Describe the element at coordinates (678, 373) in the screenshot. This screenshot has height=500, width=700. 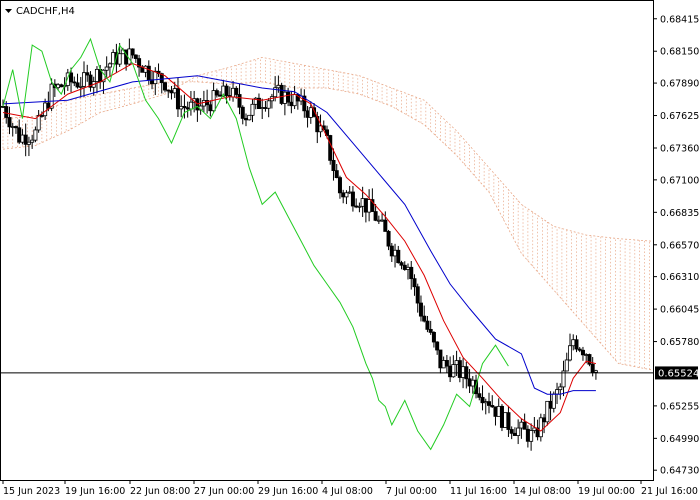
I see `current-price-label: 0.65524` at that location.